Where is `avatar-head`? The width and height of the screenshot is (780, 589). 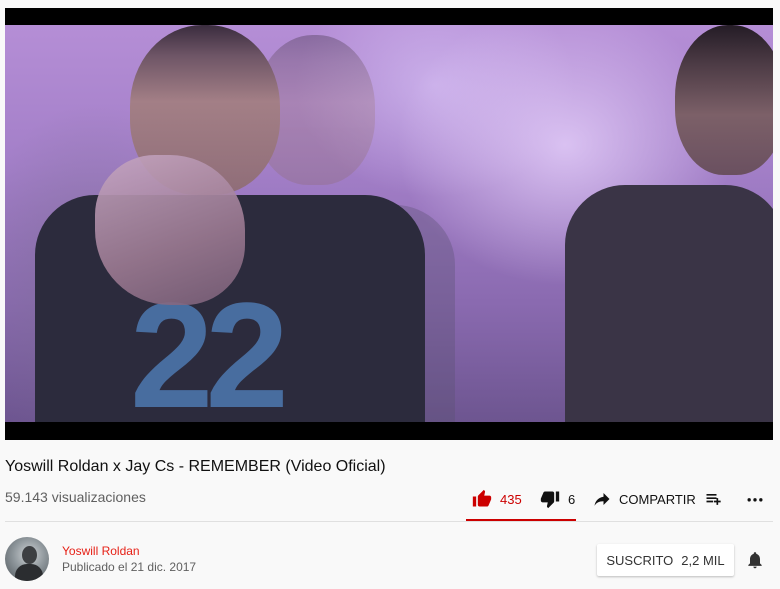
avatar-head is located at coordinates (29, 555).